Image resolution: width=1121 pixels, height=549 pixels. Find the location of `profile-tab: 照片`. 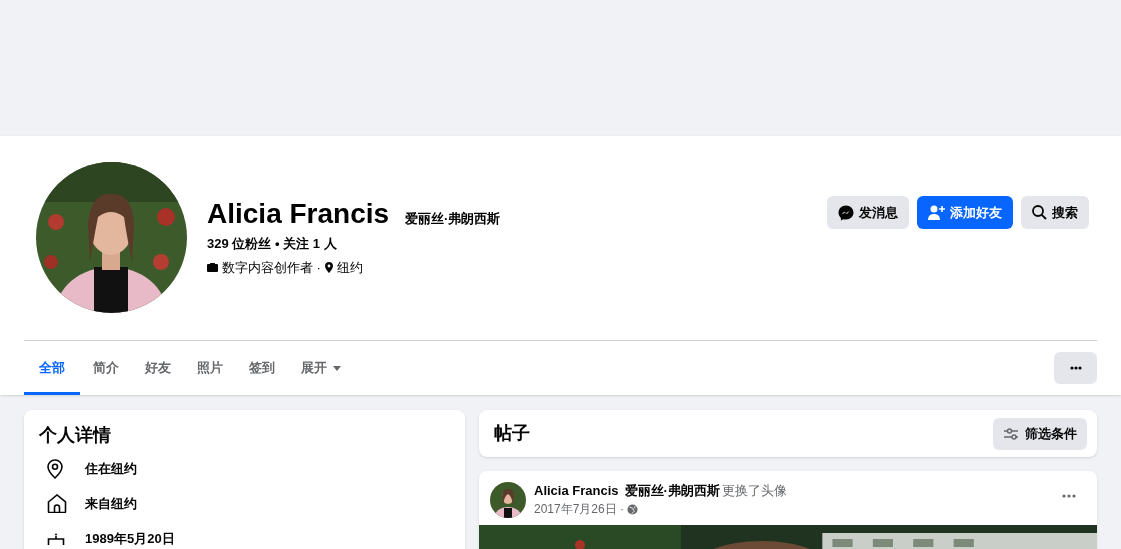

profile-tab: 照片 is located at coordinates (210, 368).